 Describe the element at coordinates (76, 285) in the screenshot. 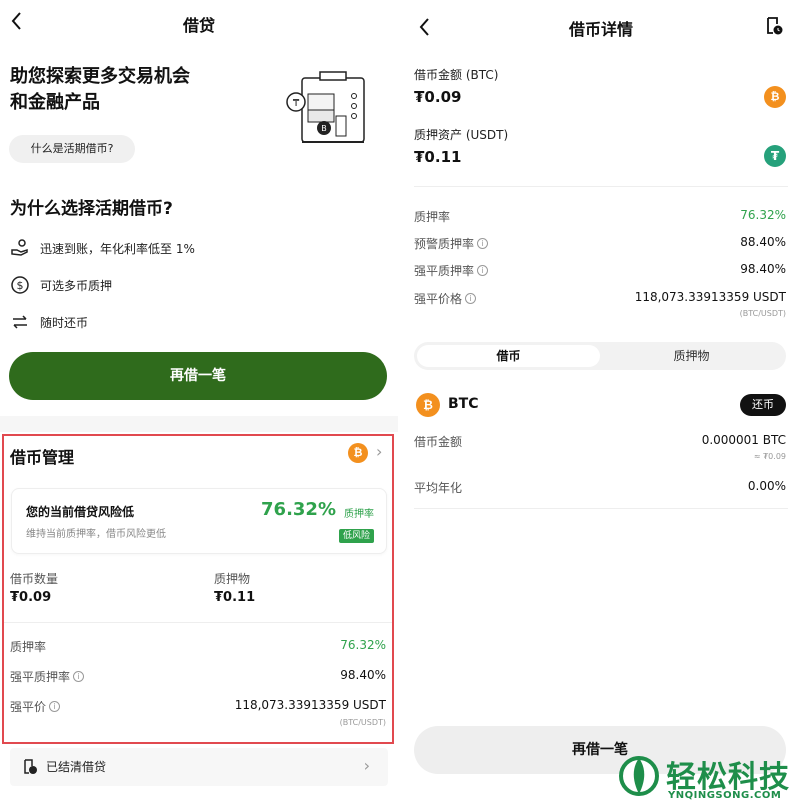

I see `feature-label: 可选多币质押` at that location.